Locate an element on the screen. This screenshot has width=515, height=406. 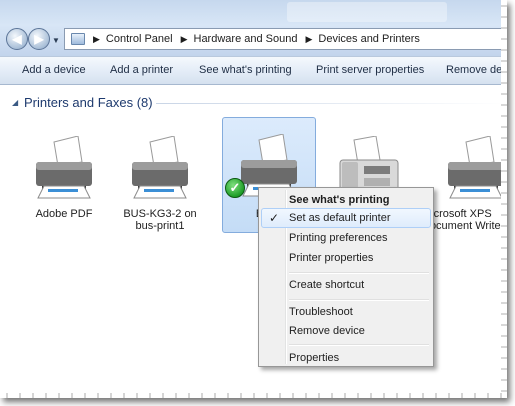
breadcrumb-hardware-and-sound: Hardware and Sound is located at coordinates (246, 39).